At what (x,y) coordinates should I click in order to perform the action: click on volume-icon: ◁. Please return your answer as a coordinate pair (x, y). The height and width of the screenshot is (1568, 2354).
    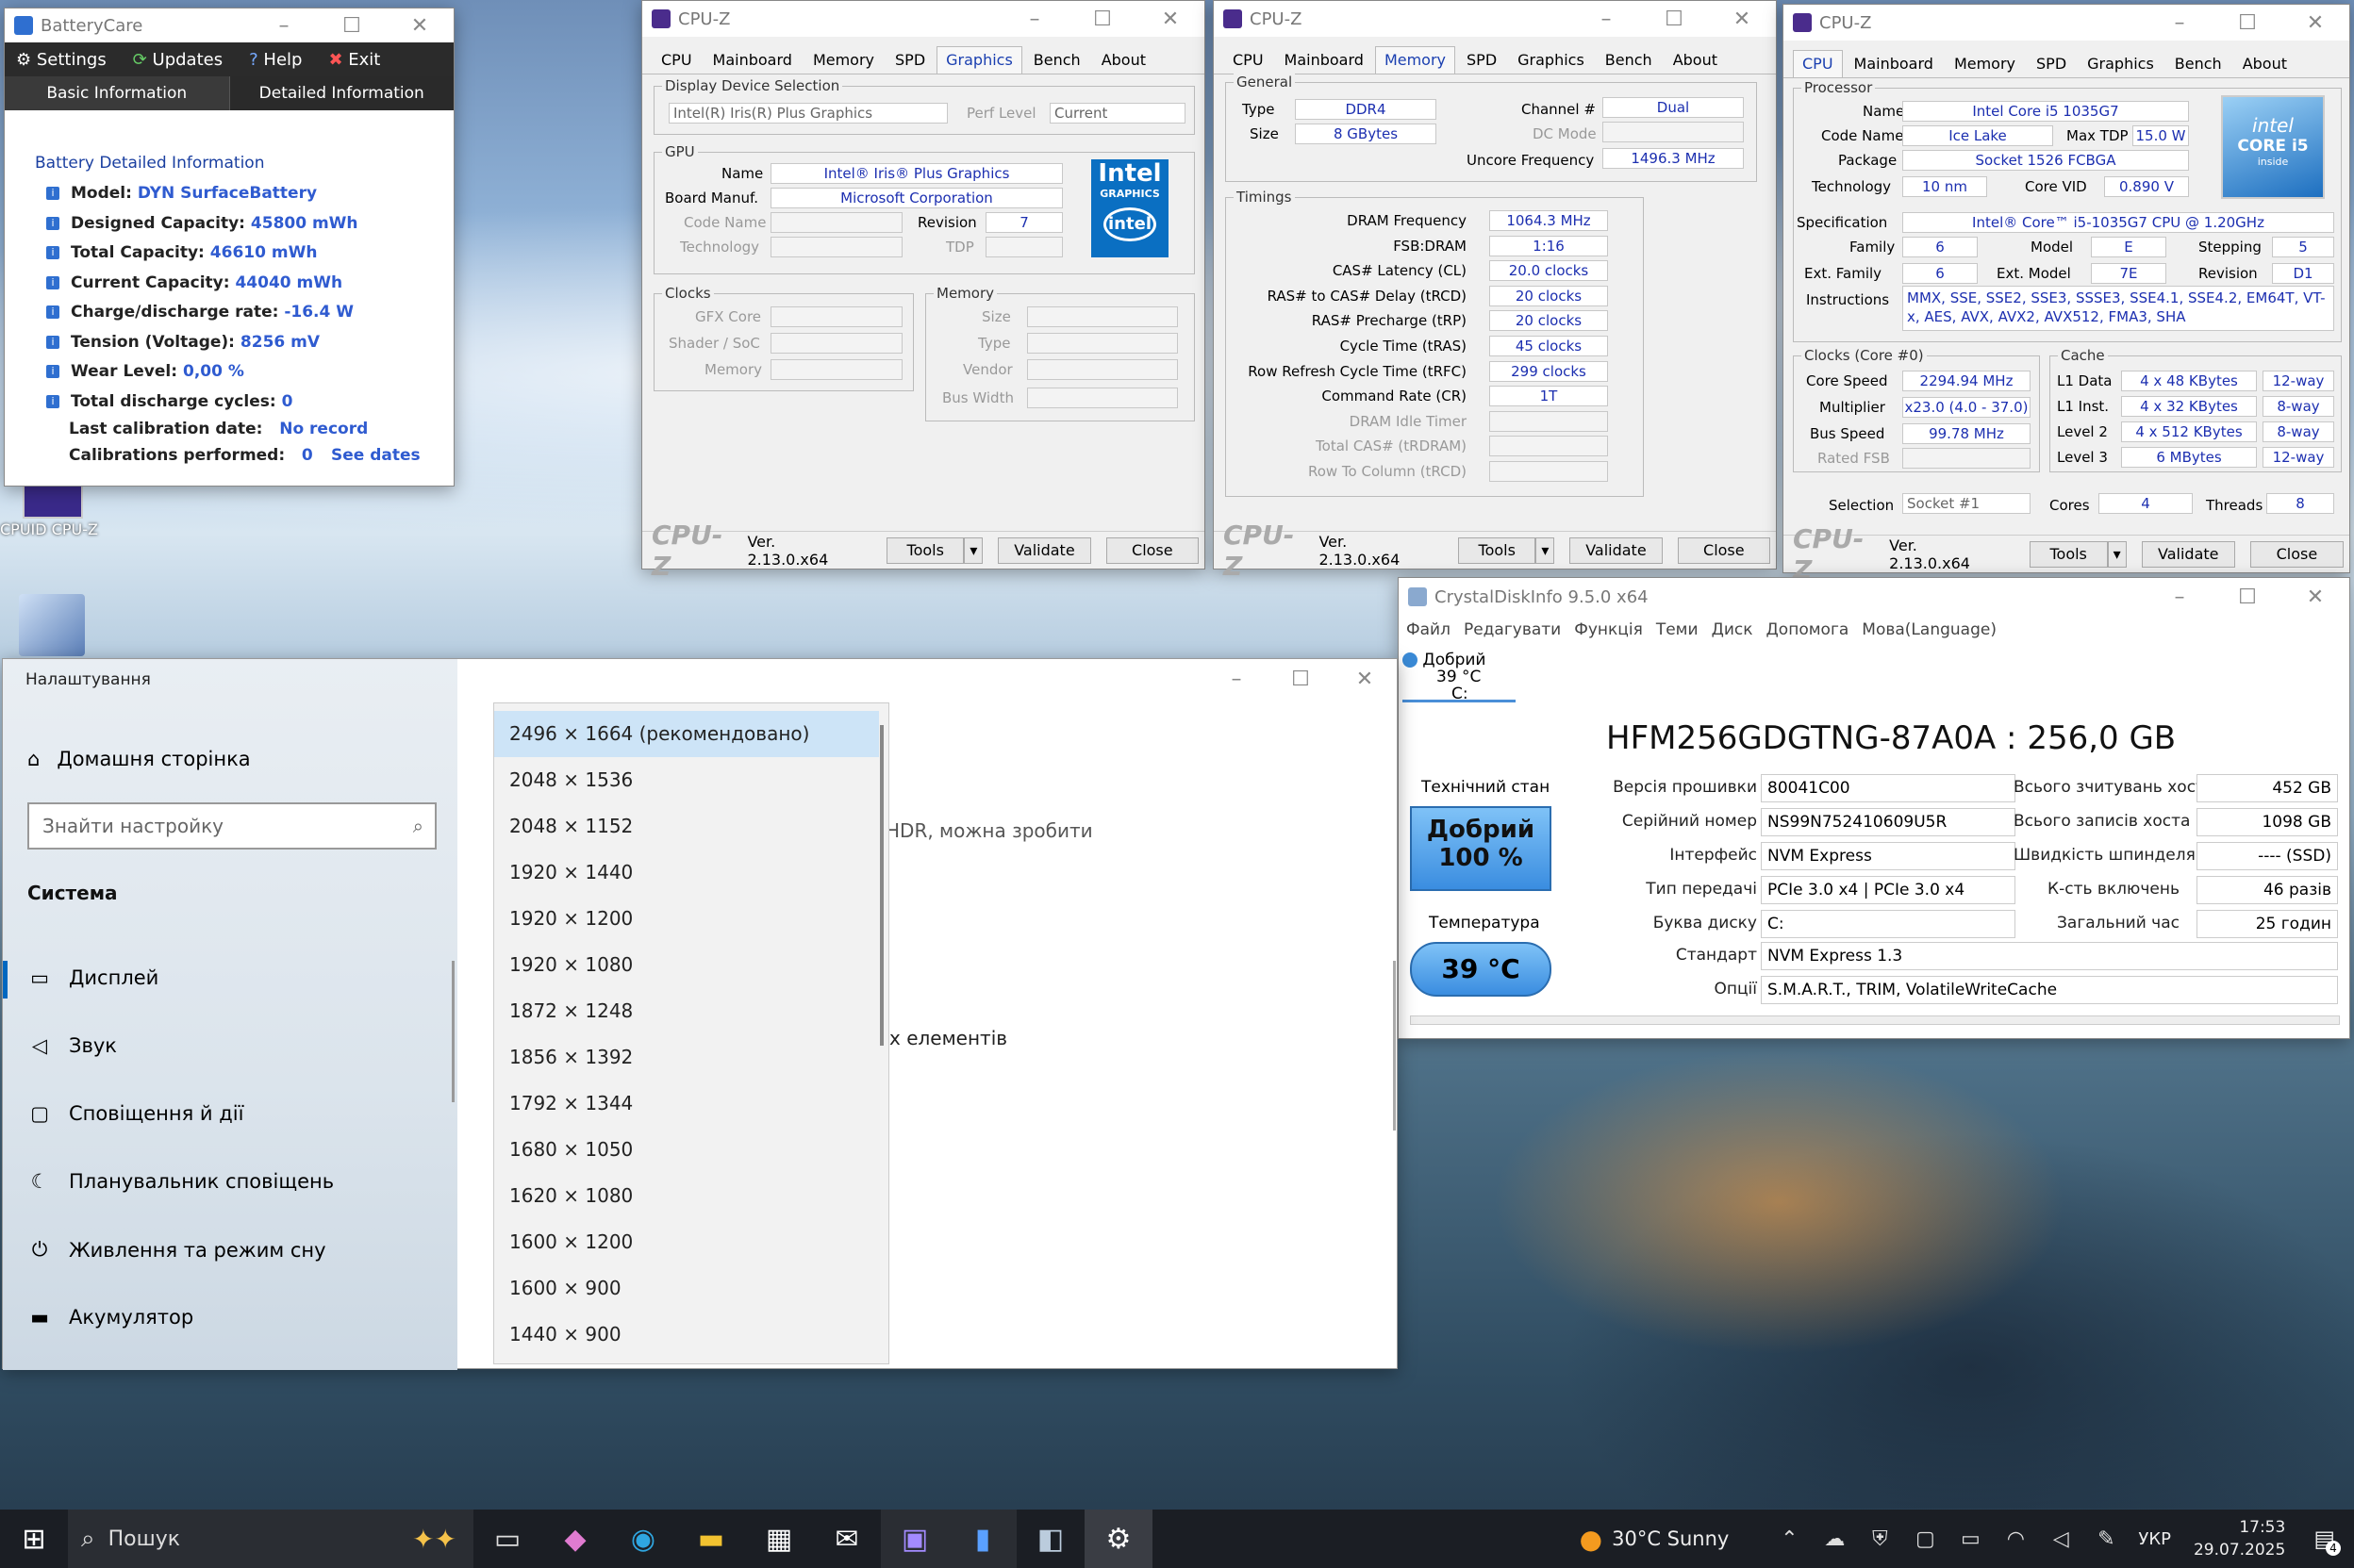
    Looking at the image, I should click on (2060, 1539).